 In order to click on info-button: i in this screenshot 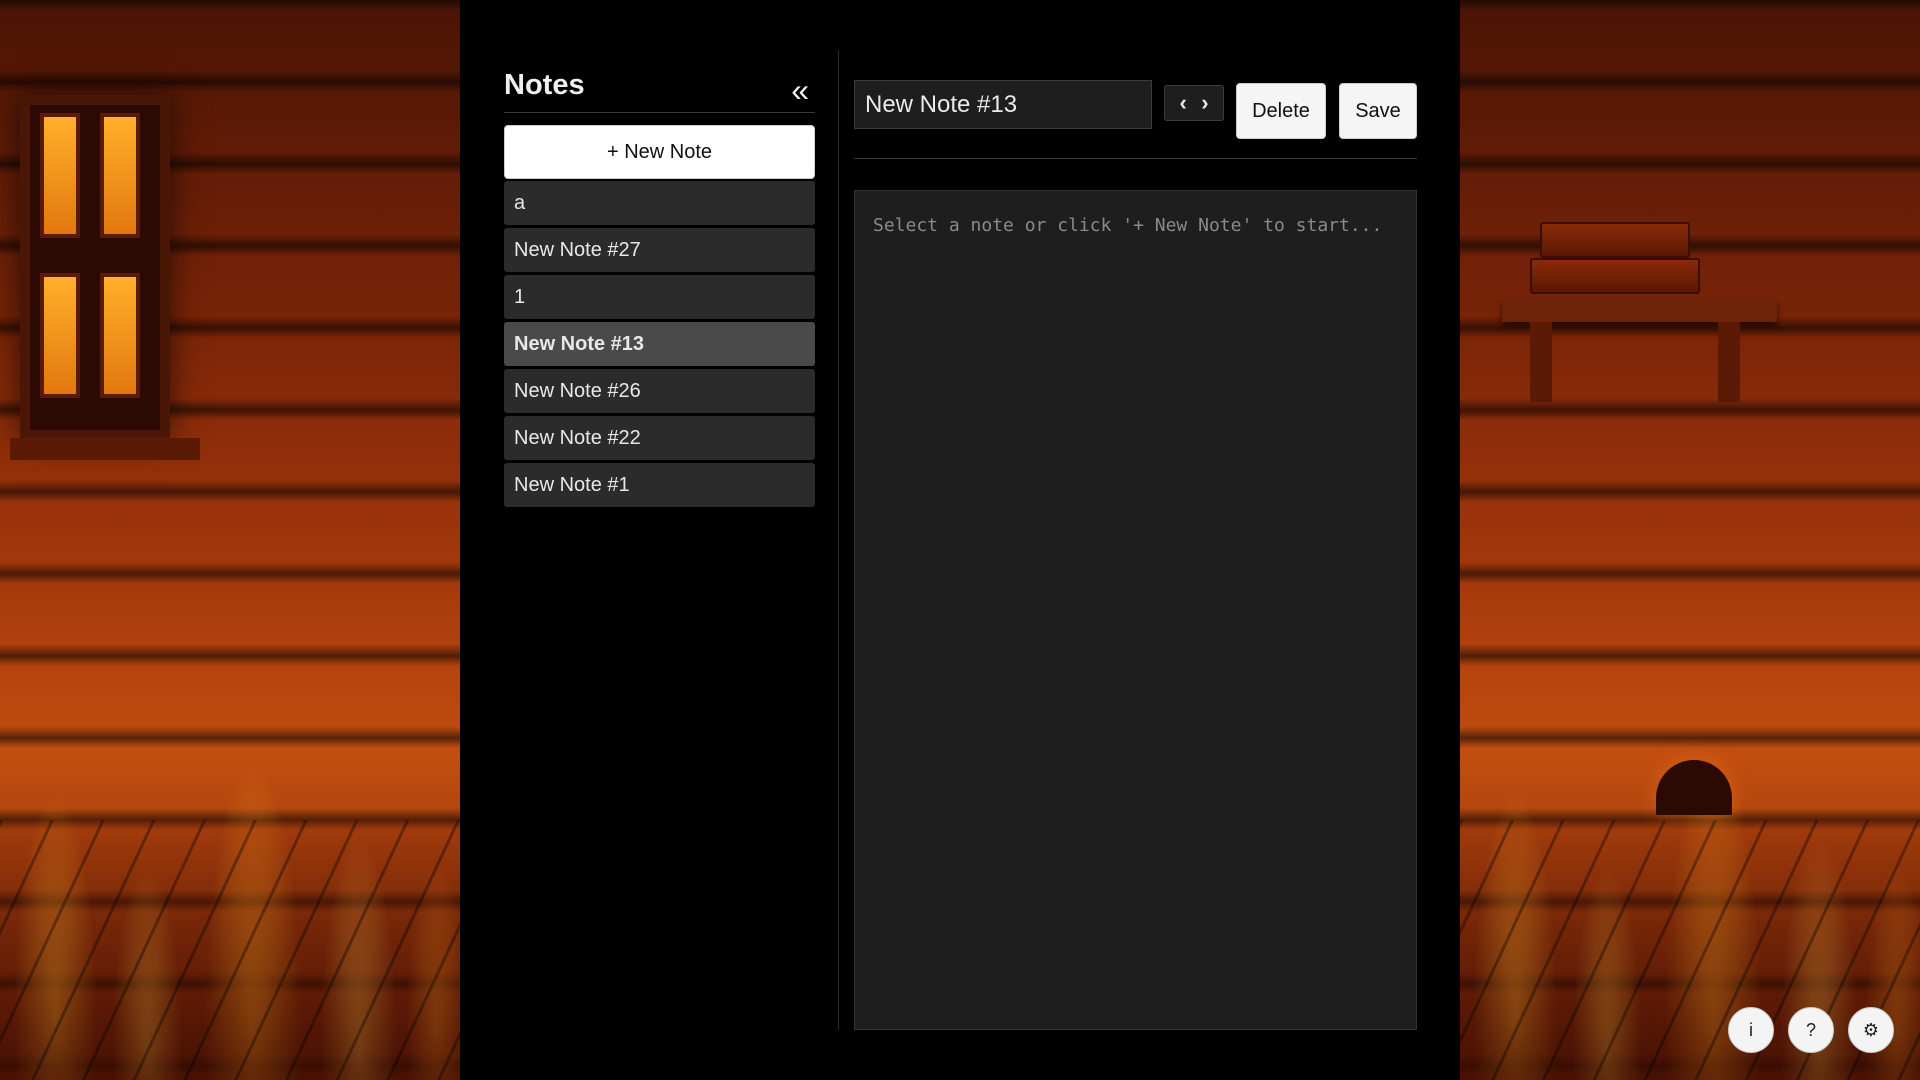, I will do `click(1751, 1030)`.